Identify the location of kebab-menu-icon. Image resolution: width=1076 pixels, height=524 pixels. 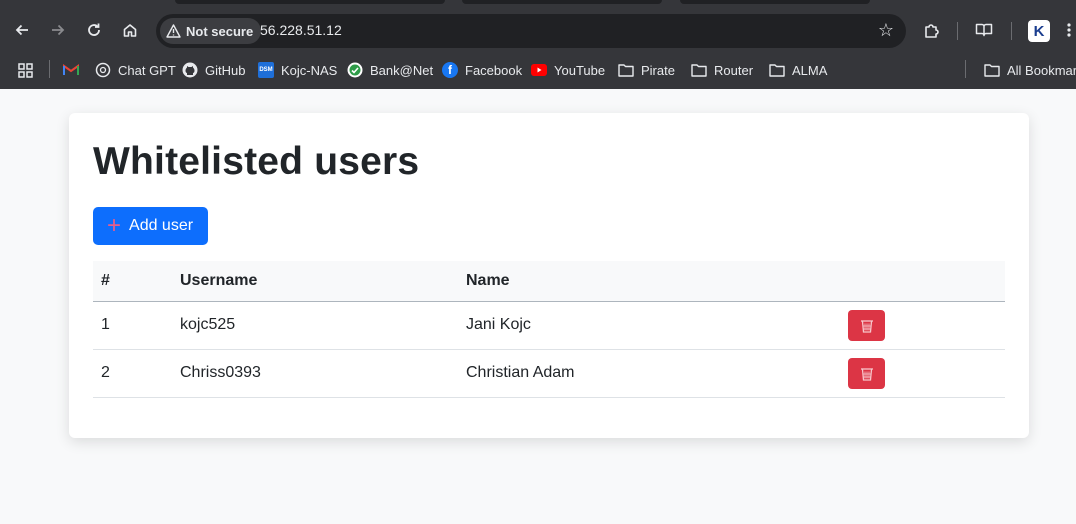
(1069, 30).